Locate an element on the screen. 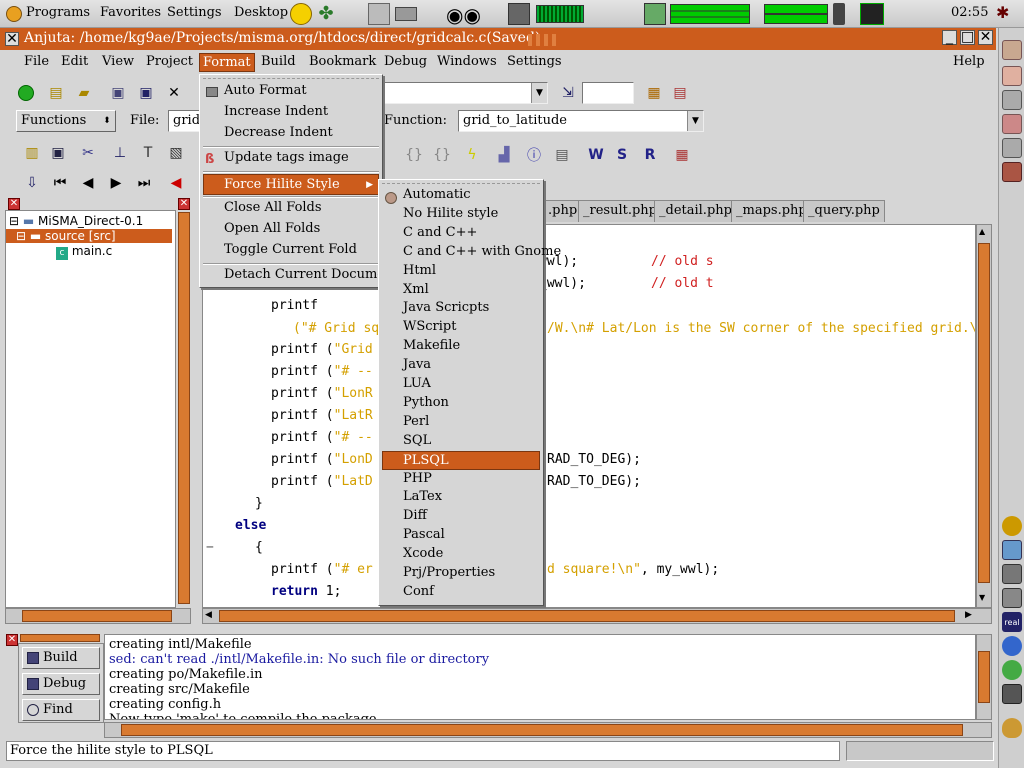 This screenshot has width=1024, height=768. menu-file: File is located at coordinates (36, 61).